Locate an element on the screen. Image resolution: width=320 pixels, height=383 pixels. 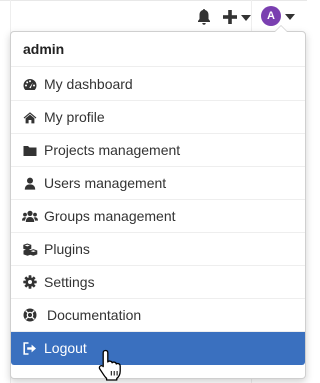
folder-icon is located at coordinates (30, 151).